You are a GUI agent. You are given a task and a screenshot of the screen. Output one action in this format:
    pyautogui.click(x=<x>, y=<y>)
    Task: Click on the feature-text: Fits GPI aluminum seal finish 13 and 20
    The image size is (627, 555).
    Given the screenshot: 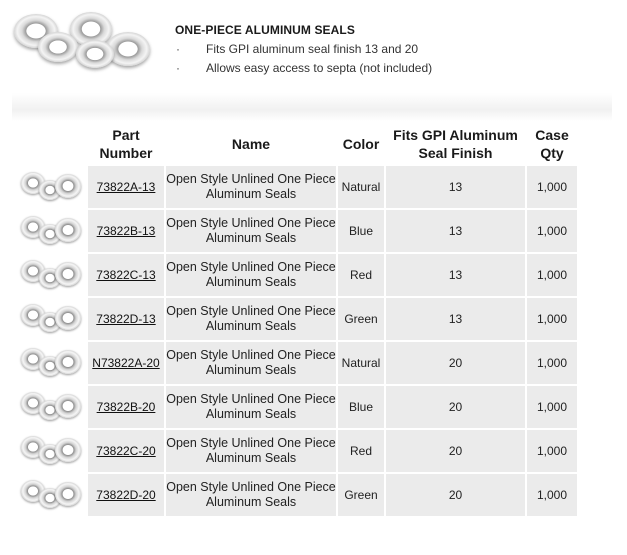 What is the action you would take?
    pyautogui.click(x=312, y=49)
    